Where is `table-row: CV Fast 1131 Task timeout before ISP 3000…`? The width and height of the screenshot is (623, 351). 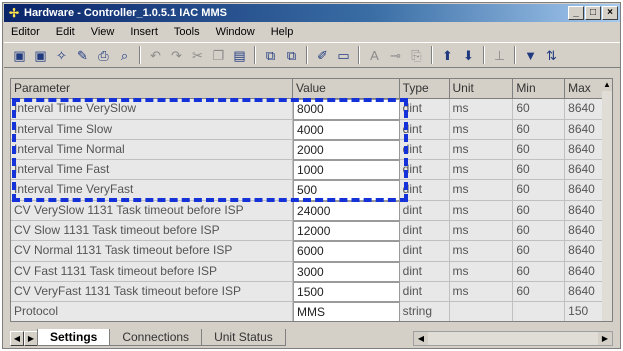
table-row: CV Fast 1131 Task timeout before ISP 3000… is located at coordinates (311, 271).